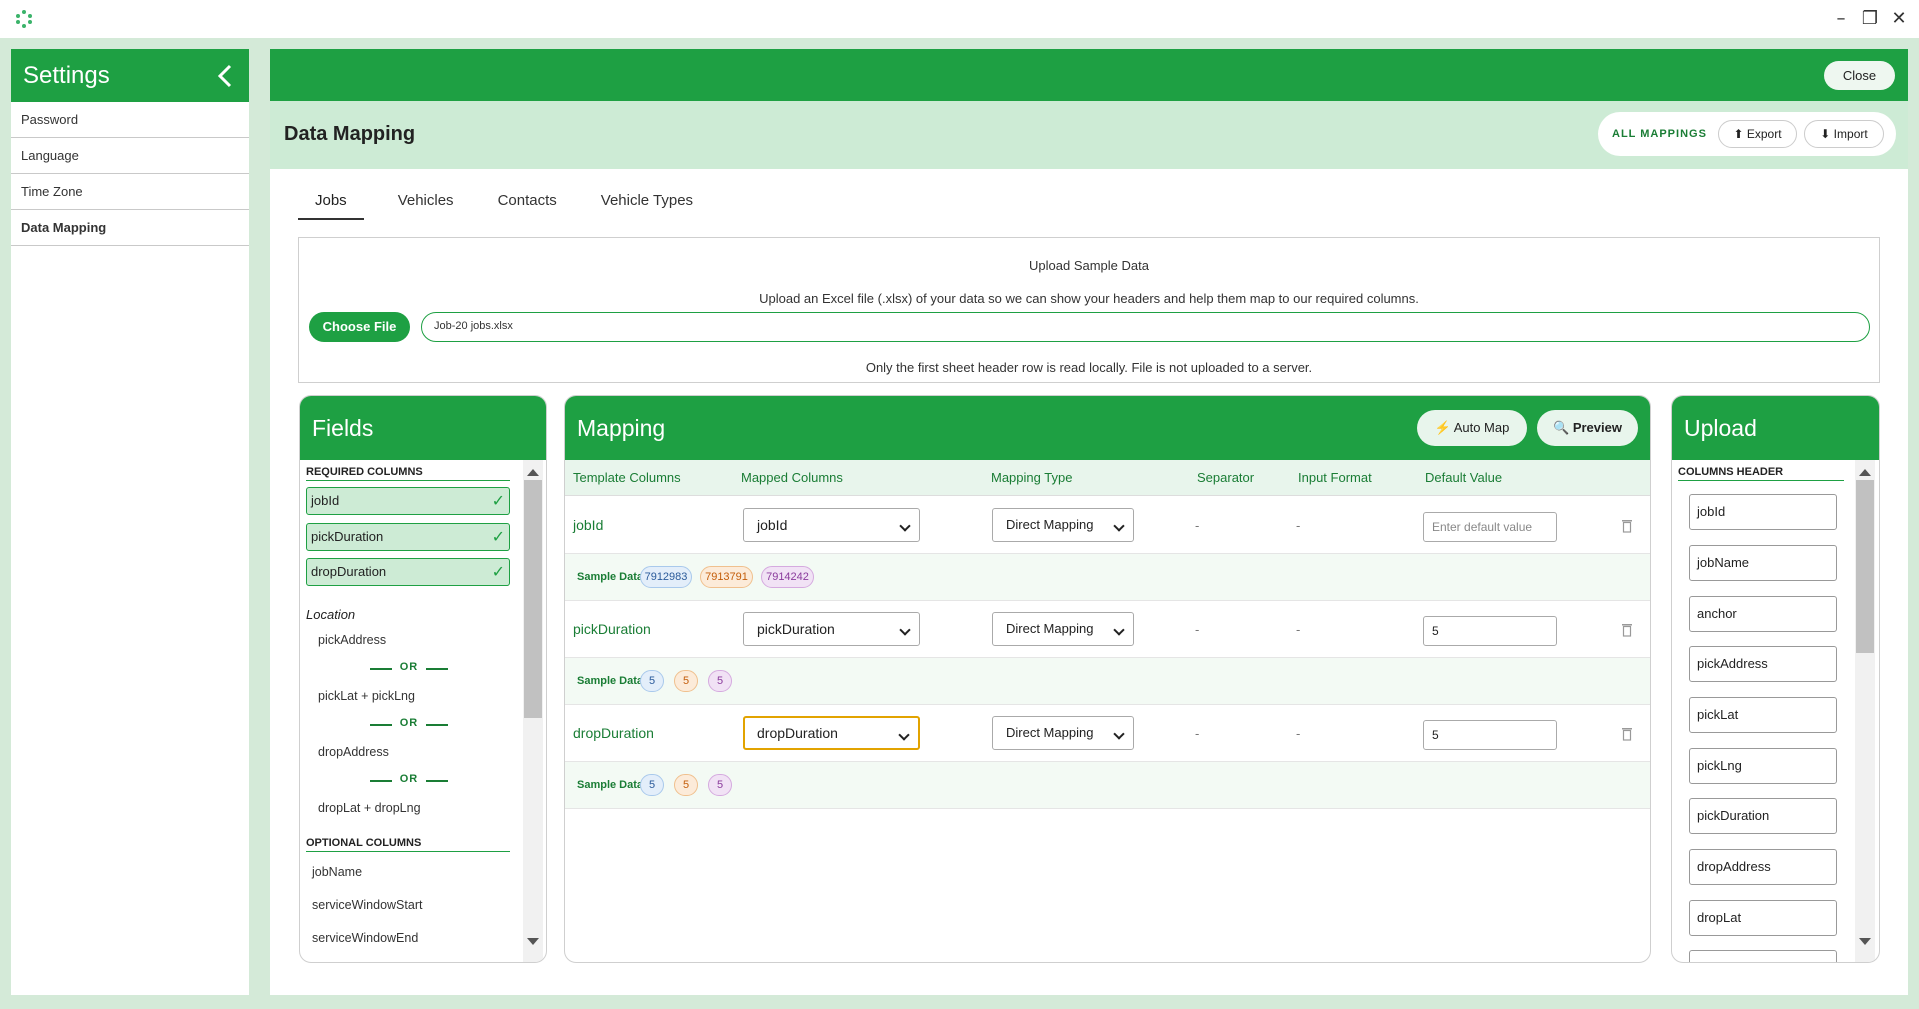 This screenshot has width=1919, height=1009. I want to click on settings-header: Settings, so click(130, 75).